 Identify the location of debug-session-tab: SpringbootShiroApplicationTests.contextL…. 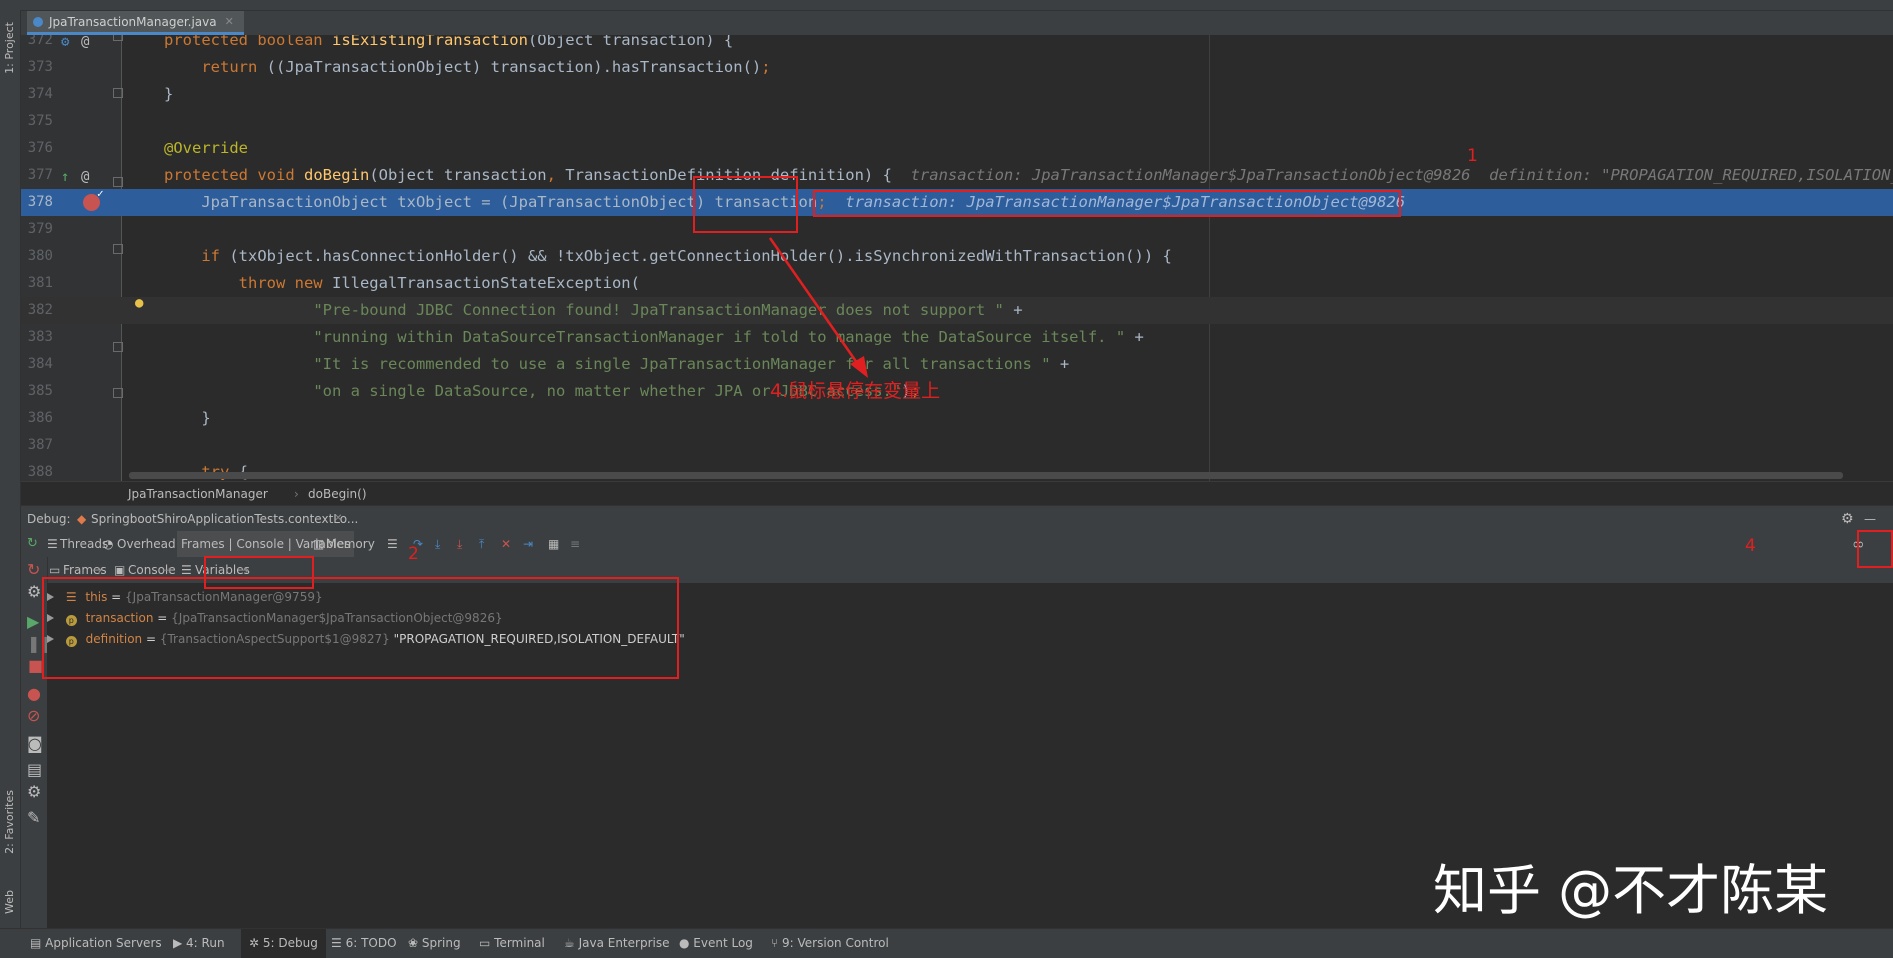
(224, 519).